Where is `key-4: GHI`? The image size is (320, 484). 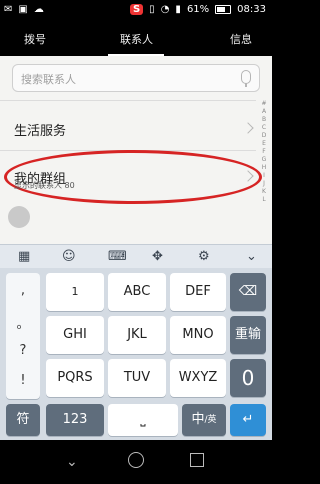
key-4: GHI is located at coordinates (75, 335).